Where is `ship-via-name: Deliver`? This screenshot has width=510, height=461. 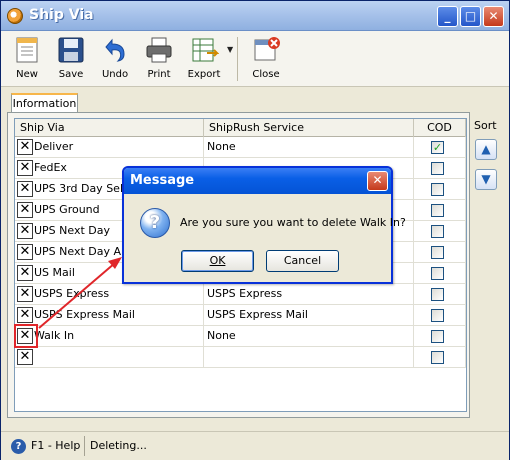 ship-via-name: Deliver is located at coordinates (54, 146).